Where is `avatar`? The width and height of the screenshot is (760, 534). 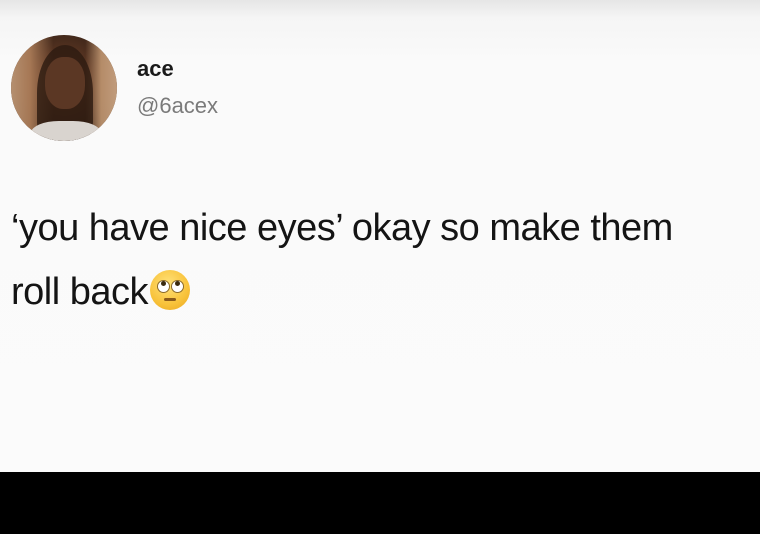
avatar is located at coordinates (64, 88).